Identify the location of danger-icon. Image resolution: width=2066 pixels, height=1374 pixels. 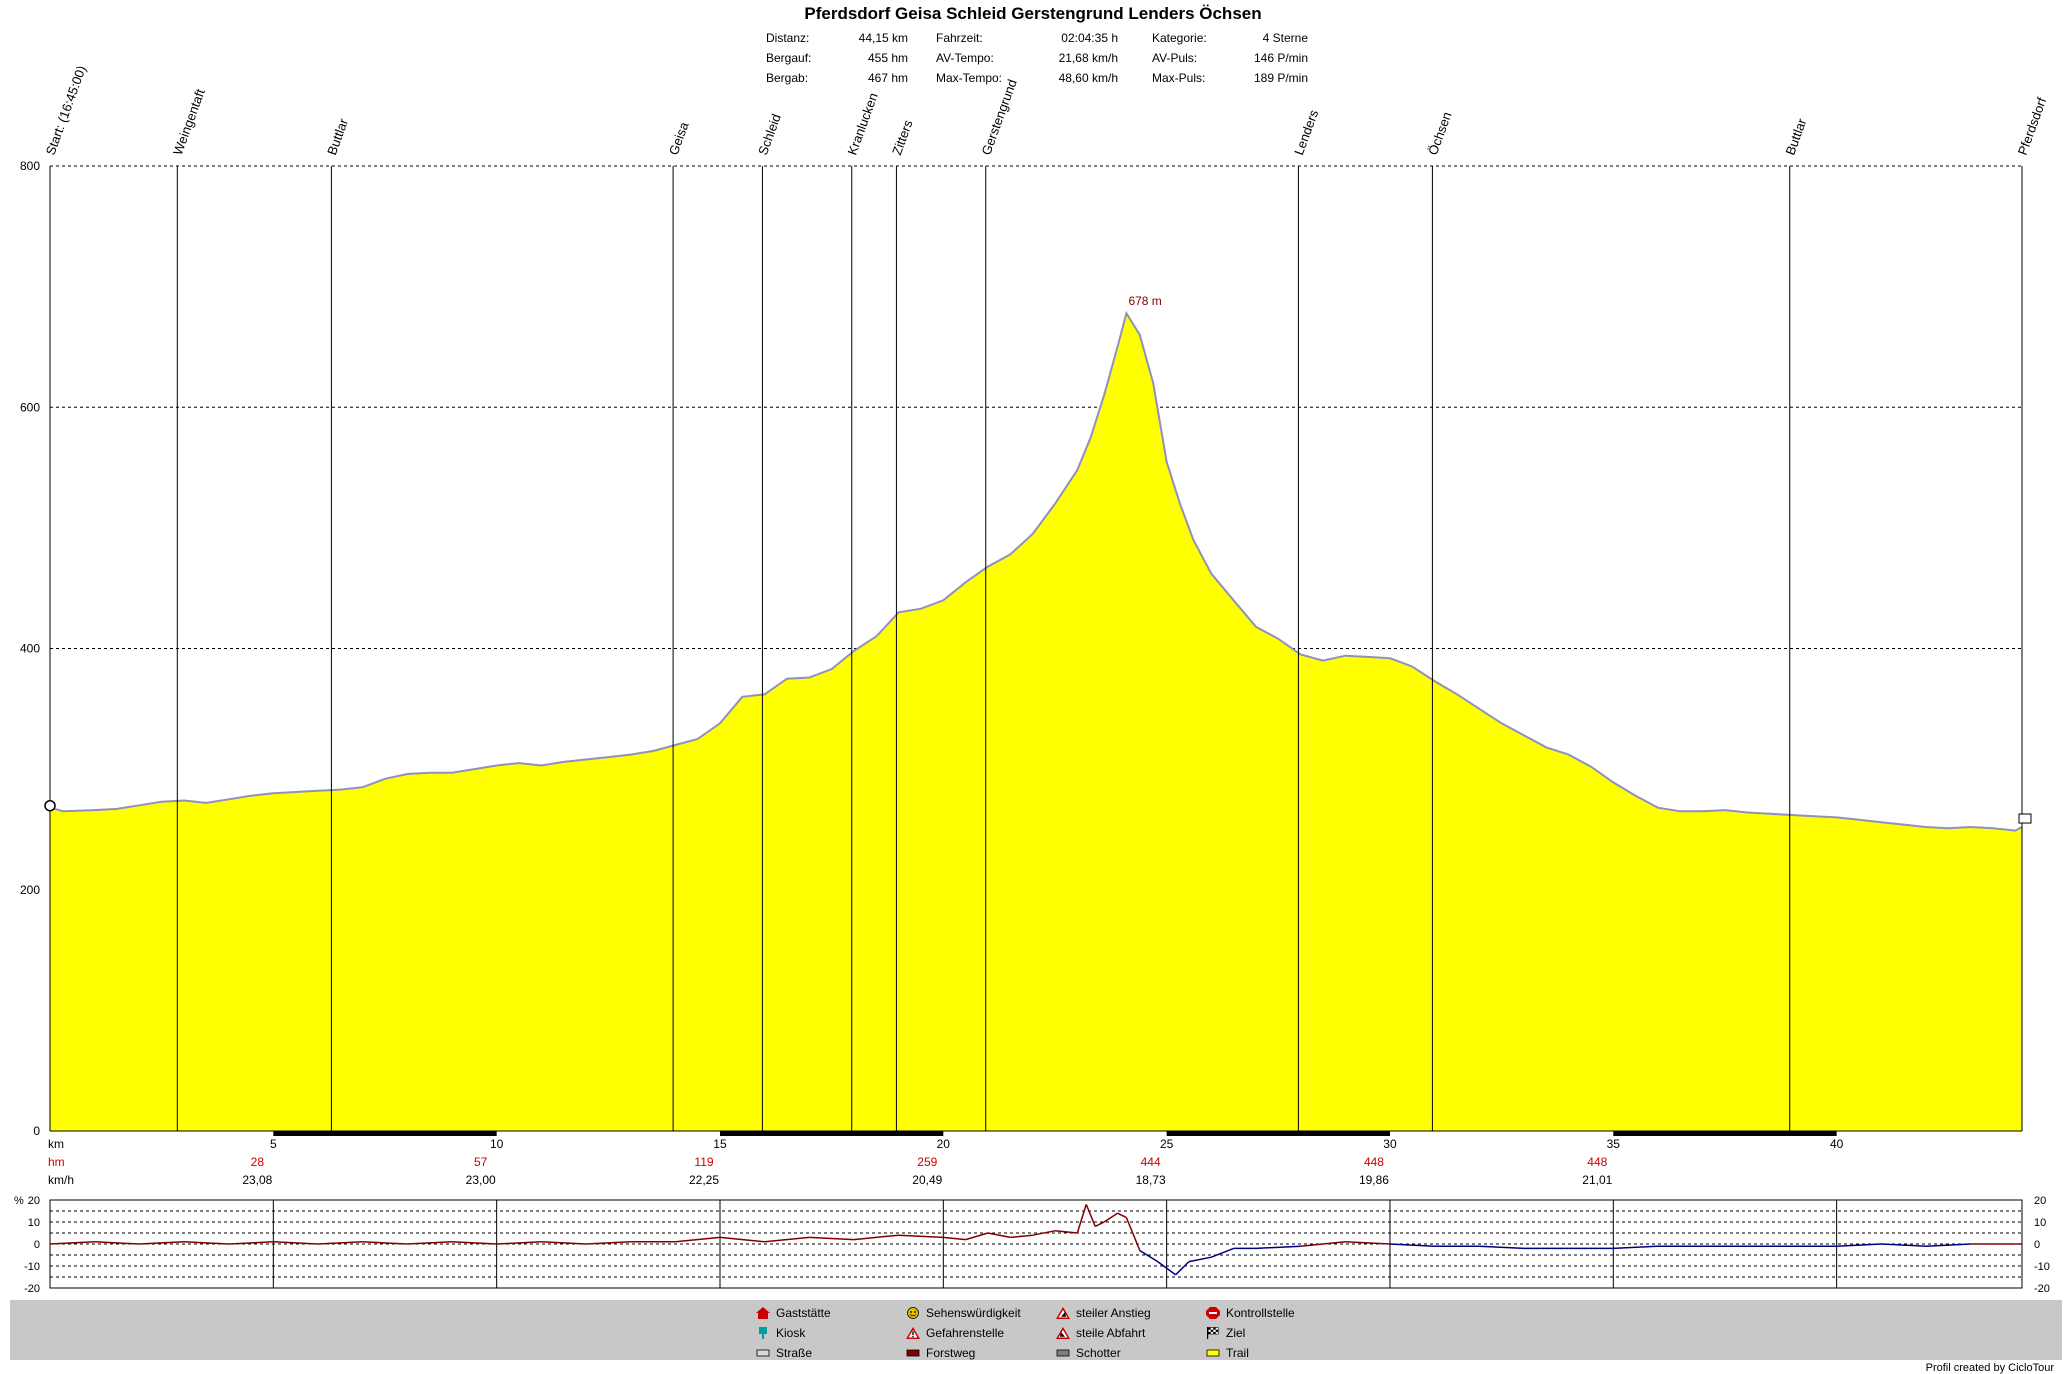
(913, 1333).